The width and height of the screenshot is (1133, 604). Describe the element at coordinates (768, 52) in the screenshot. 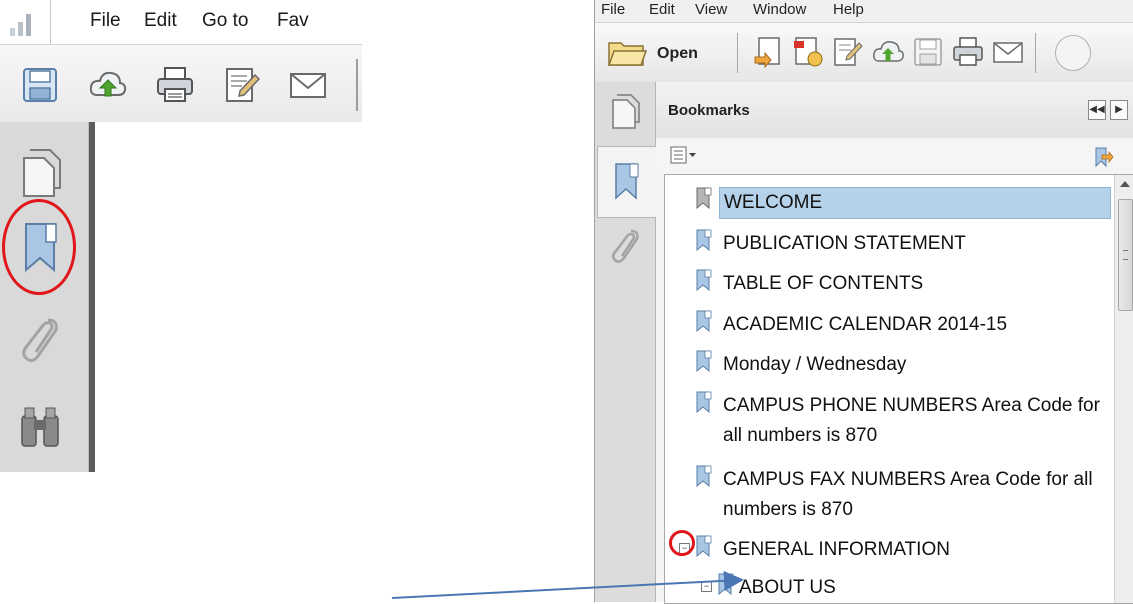

I see `create-icon` at that location.